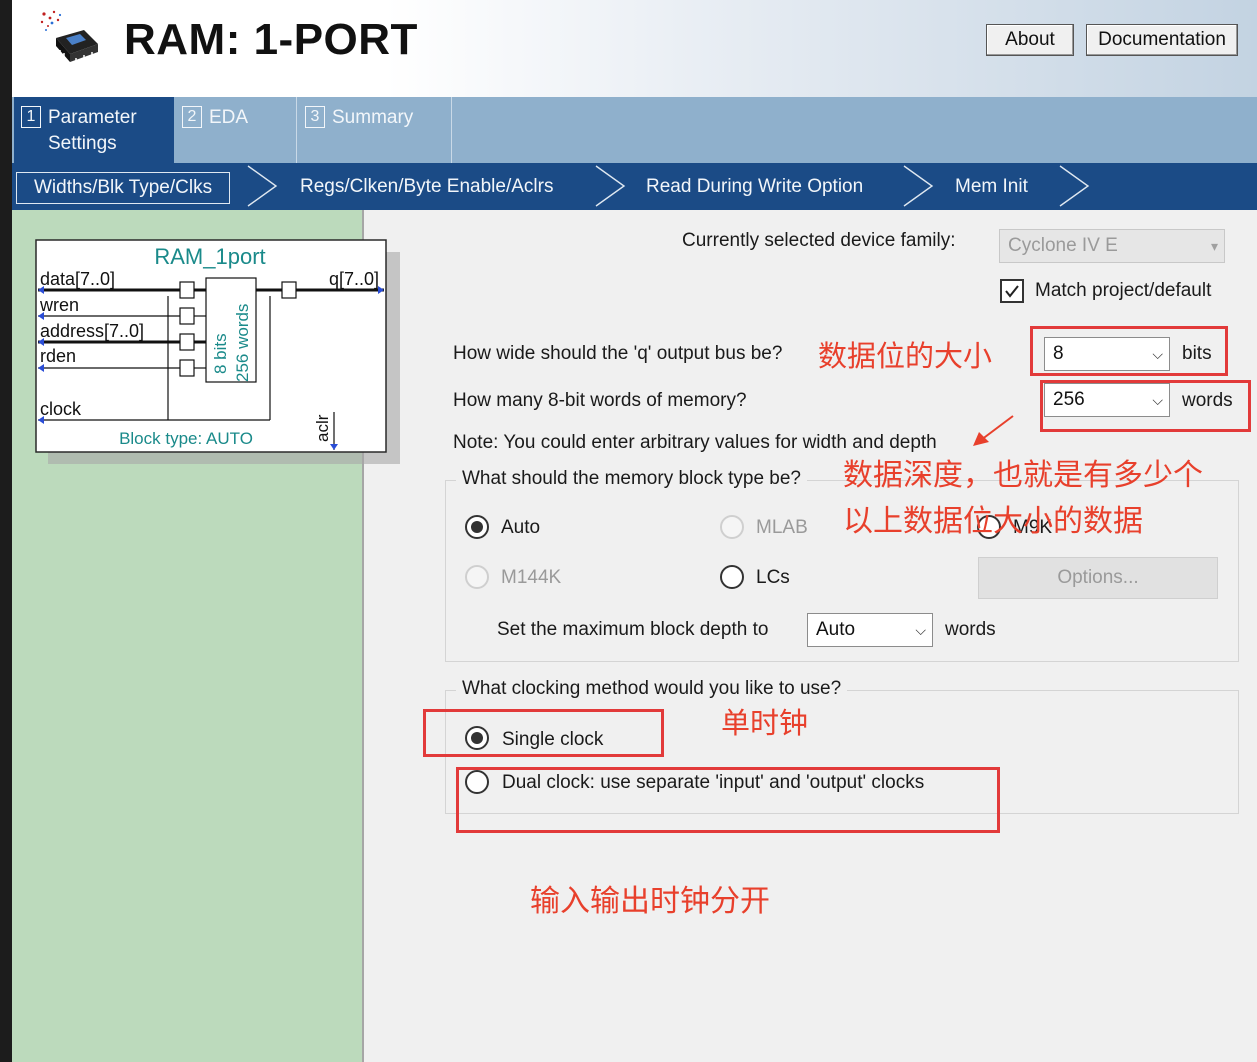 Image resolution: width=1257 pixels, height=1062 pixels. I want to click on block-type-auto-label: Auto, so click(521, 527).